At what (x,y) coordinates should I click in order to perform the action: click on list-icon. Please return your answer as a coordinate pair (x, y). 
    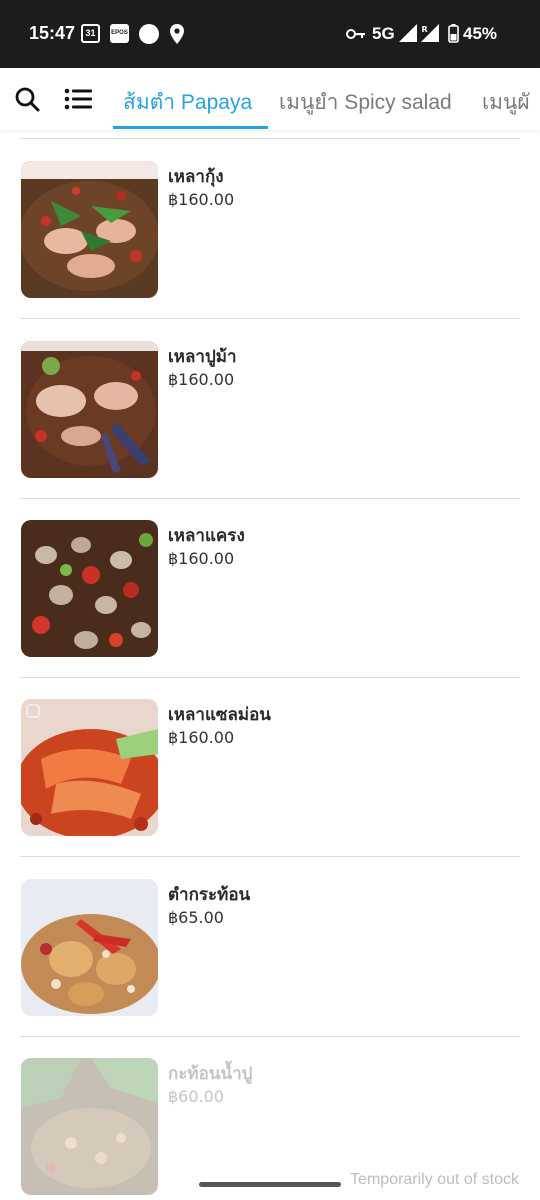
    Looking at the image, I should click on (78, 99).